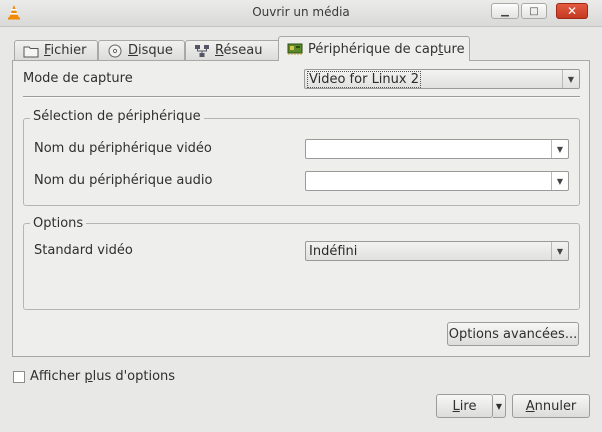 This screenshot has width=602, height=432. I want to click on play-button-label: Lire, so click(464, 406).